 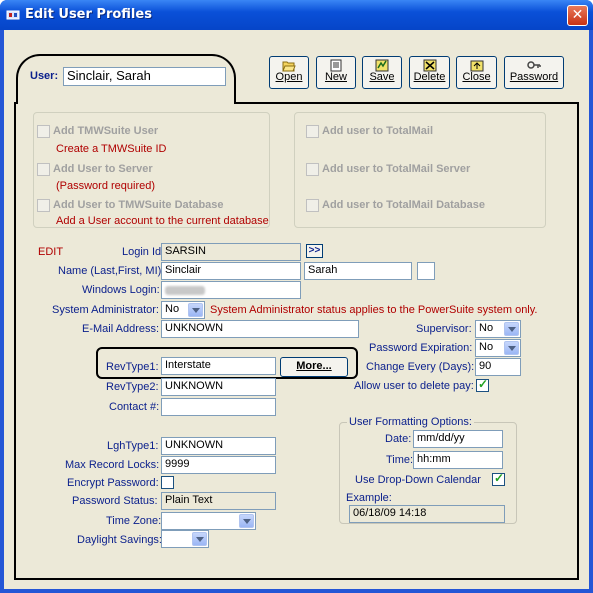 I want to click on daylight-savings-label: Daylight Savings:, so click(x=119, y=540).